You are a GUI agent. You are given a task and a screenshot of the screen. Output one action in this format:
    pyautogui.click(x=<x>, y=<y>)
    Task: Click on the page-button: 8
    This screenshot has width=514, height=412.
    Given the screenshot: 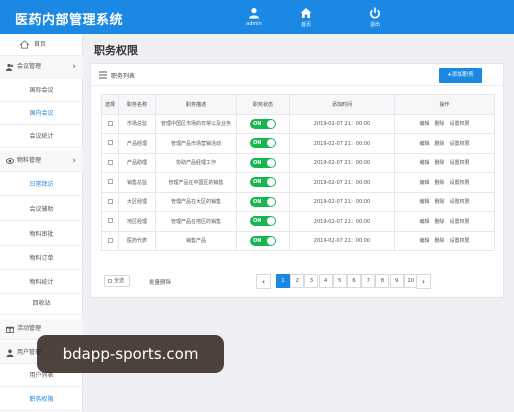 What is the action you would take?
    pyautogui.click(x=382, y=281)
    